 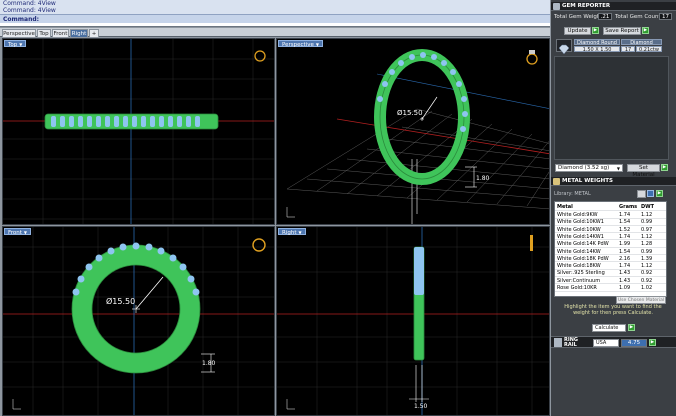 I want to click on metal-table-row: White Gold:9KW 1.74 1.12, so click(x=610, y=215).